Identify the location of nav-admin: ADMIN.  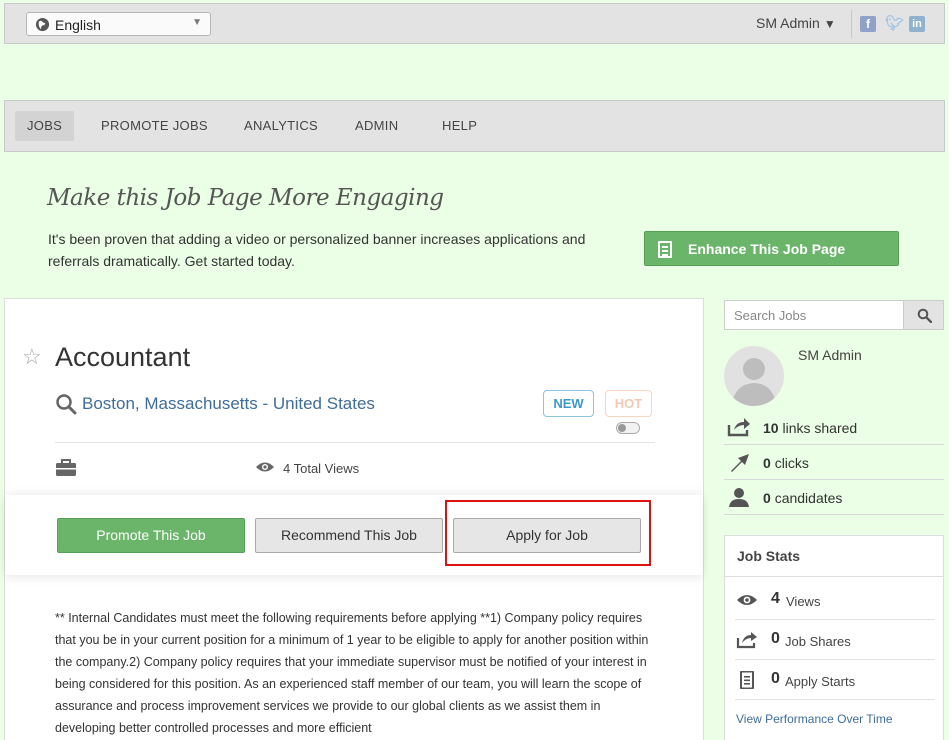
(376, 126).